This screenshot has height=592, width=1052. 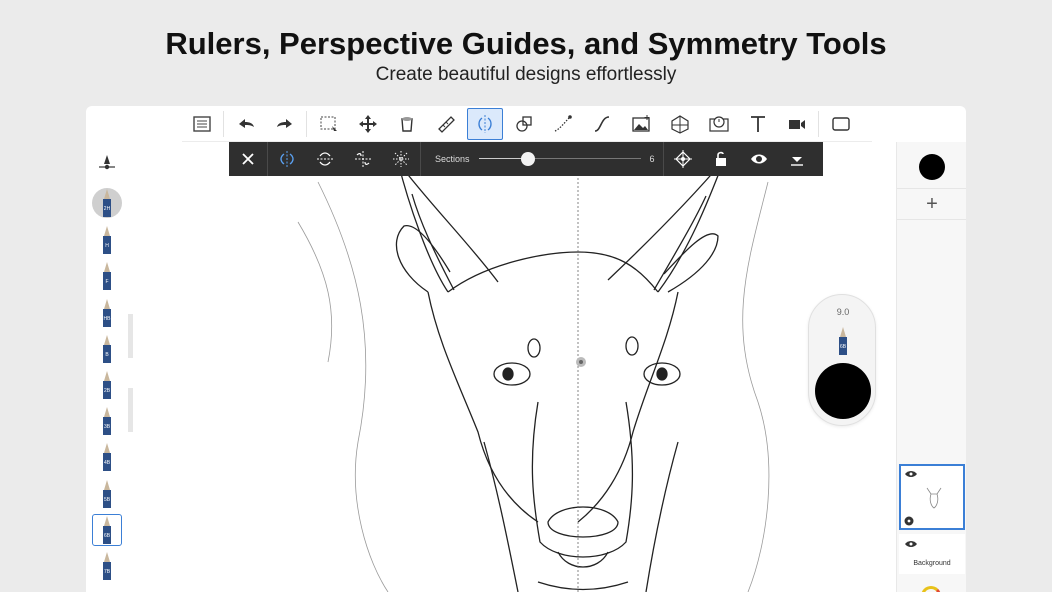 I want to click on brush-item: 6B, so click(x=107, y=529).